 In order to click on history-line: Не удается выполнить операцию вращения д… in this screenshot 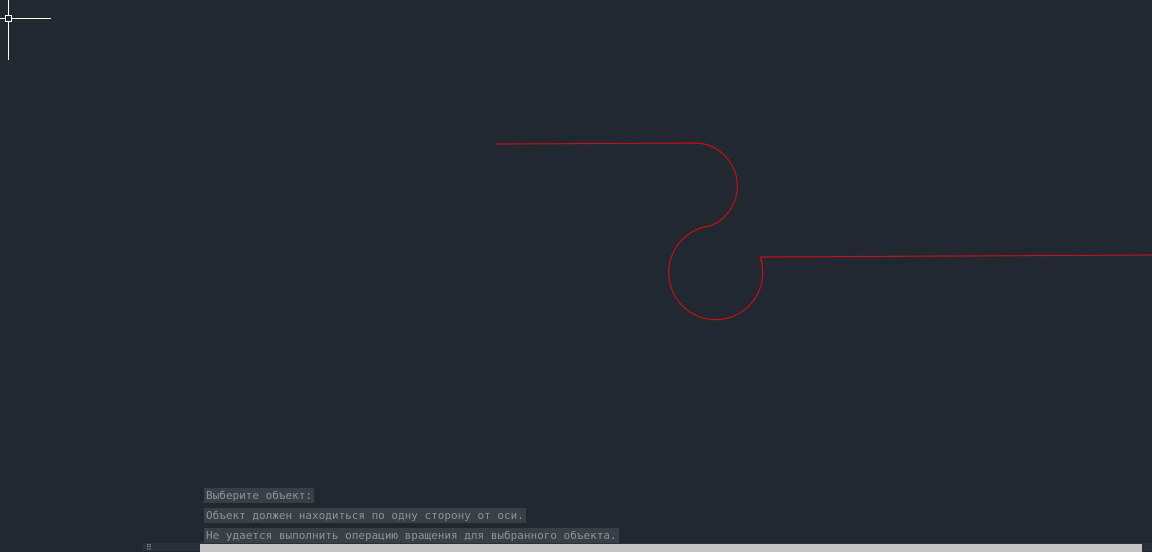, I will do `click(411, 535)`.